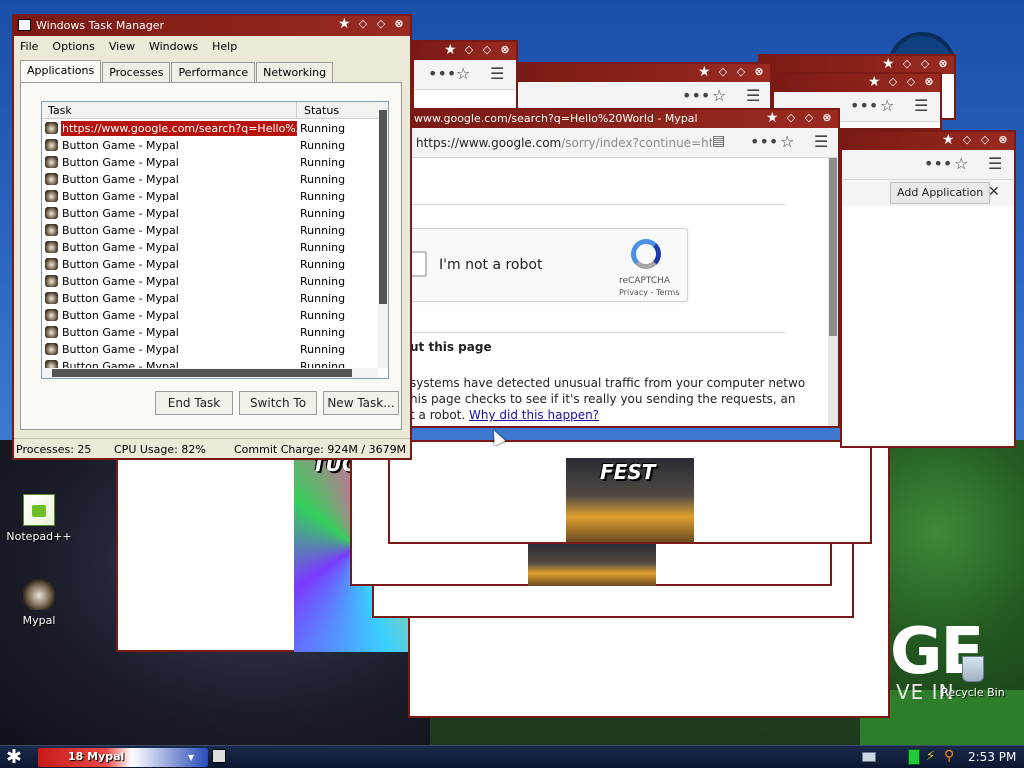 Image resolution: width=1024 pixels, height=768 pixels. I want to click on battery-icon, so click(914, 757).